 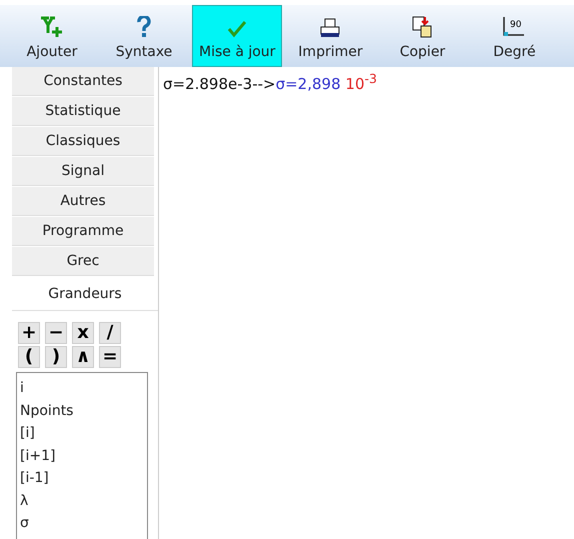 What do you see at coordinates (82, 388) in the screenshot?
I see `list-item: i` at bounding box center [82, 388].